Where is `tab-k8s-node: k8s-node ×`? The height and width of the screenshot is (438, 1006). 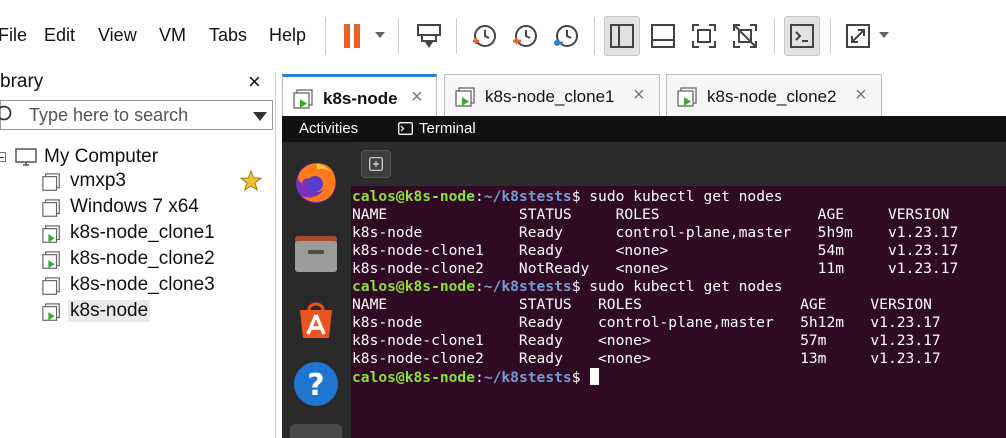
tab-k8s-node: k8s-node × is located at coordinates (359, 95).